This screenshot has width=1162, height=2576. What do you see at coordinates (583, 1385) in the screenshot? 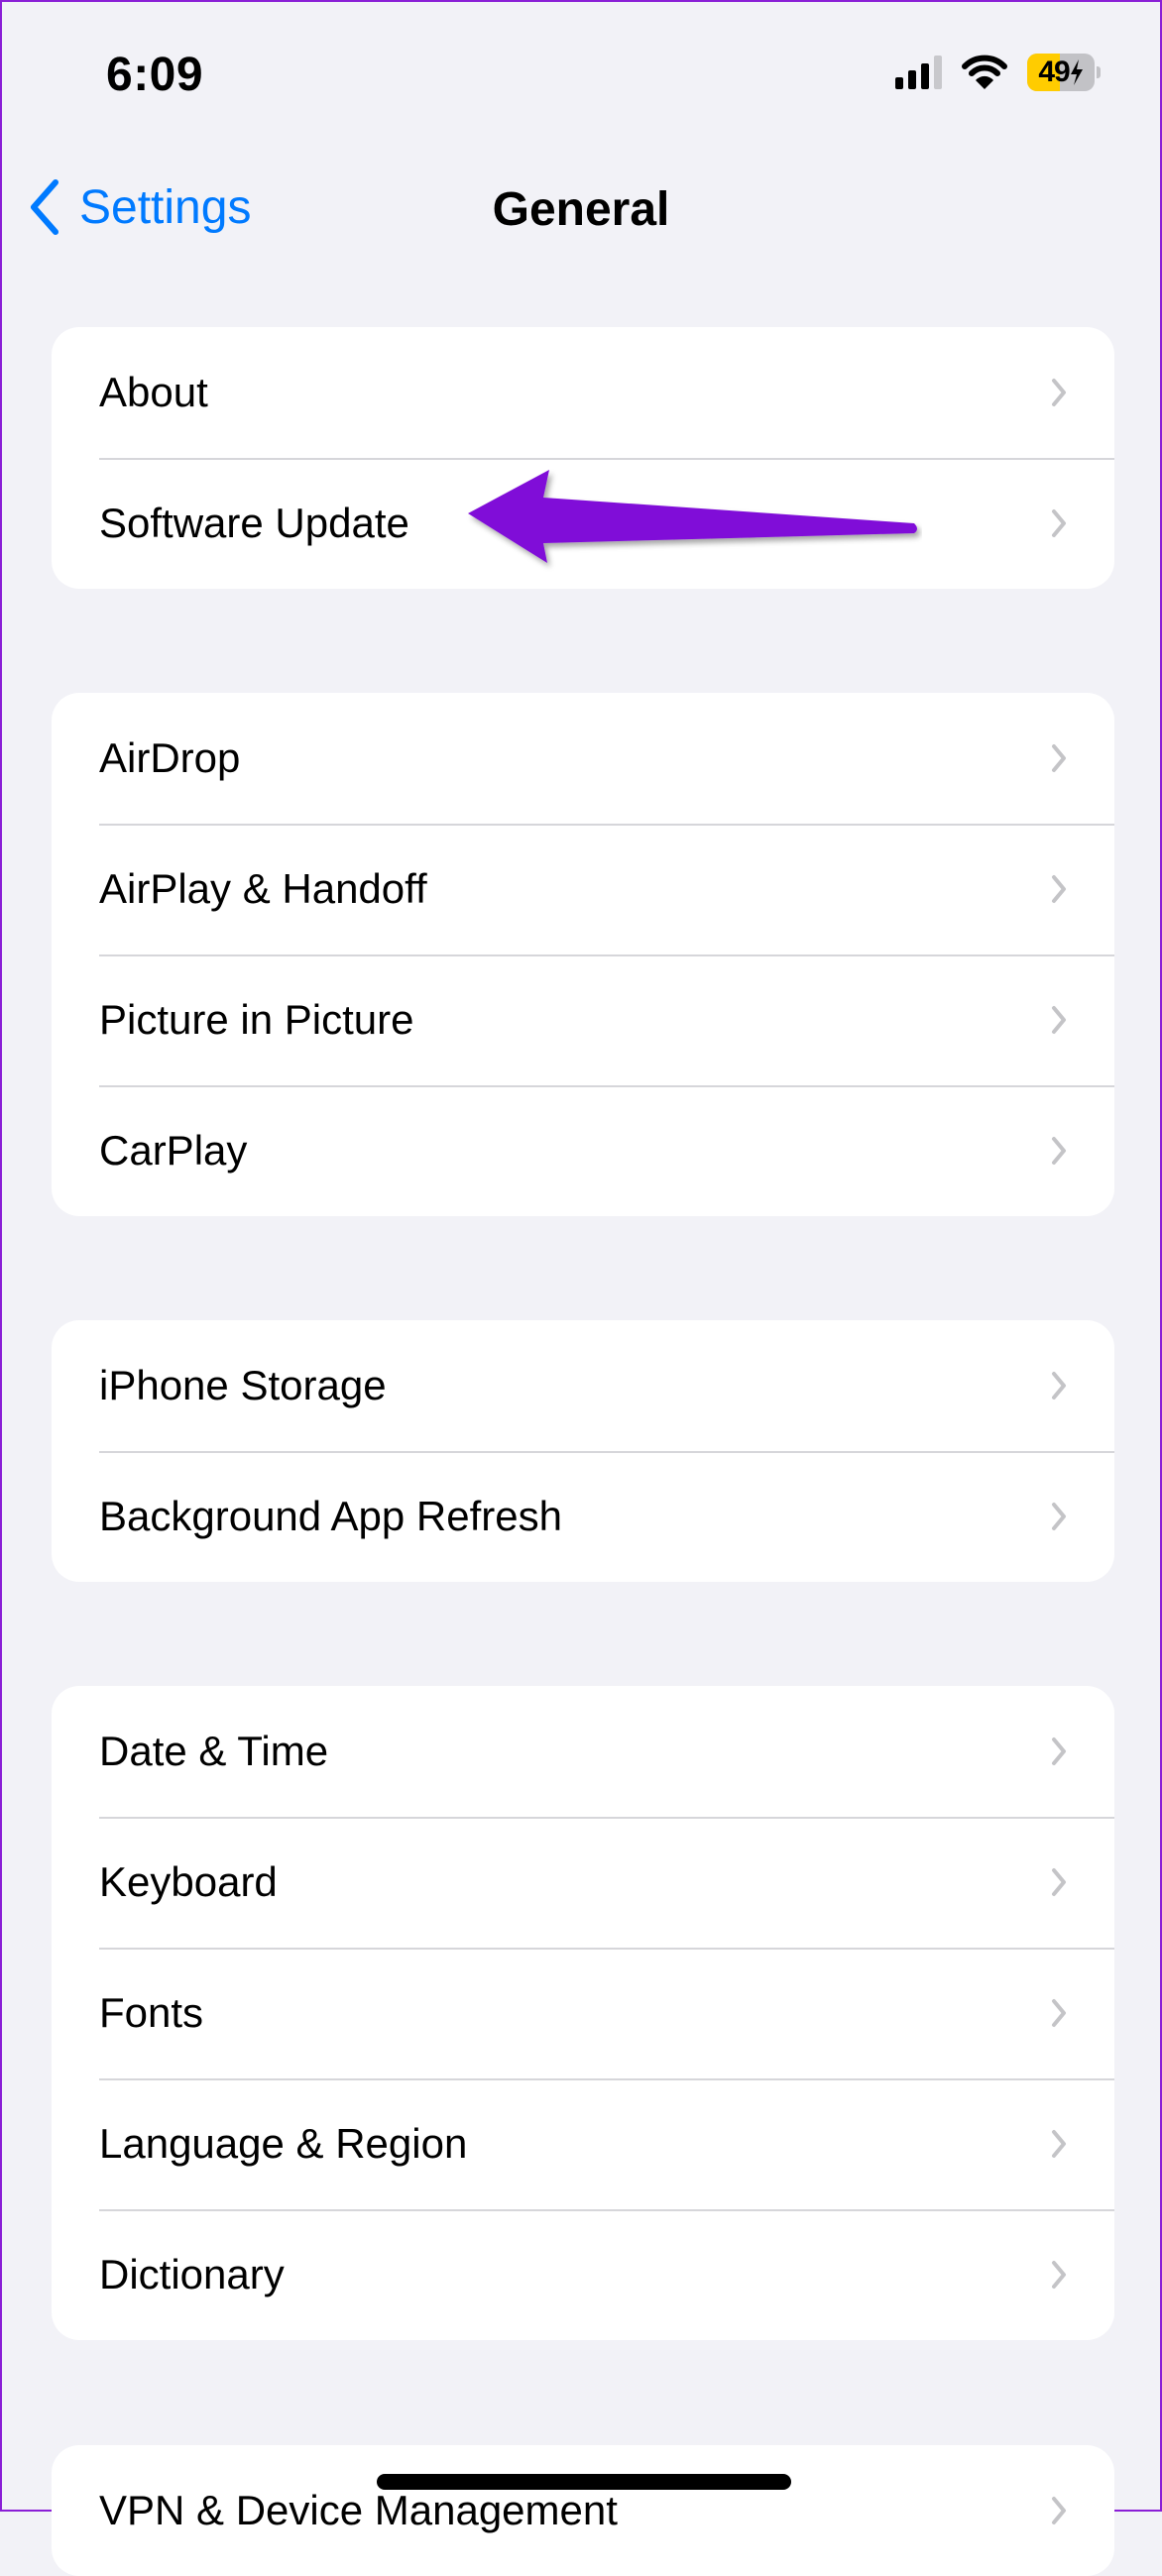
I see `row-iphone-storage: iPhone Storage` at bounding box center [583, 1385].